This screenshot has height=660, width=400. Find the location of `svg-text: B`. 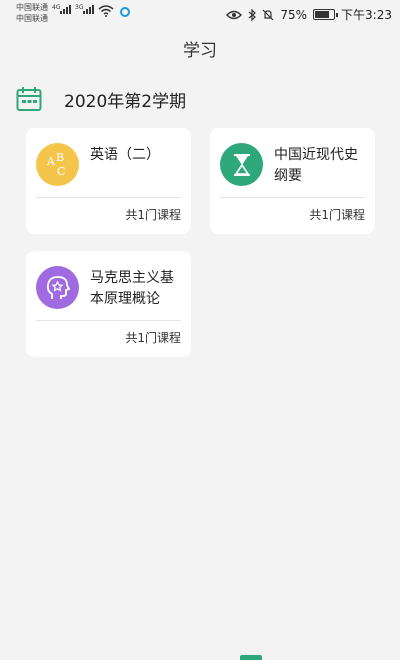

svg-text: B is located at coordinates (60, 157).